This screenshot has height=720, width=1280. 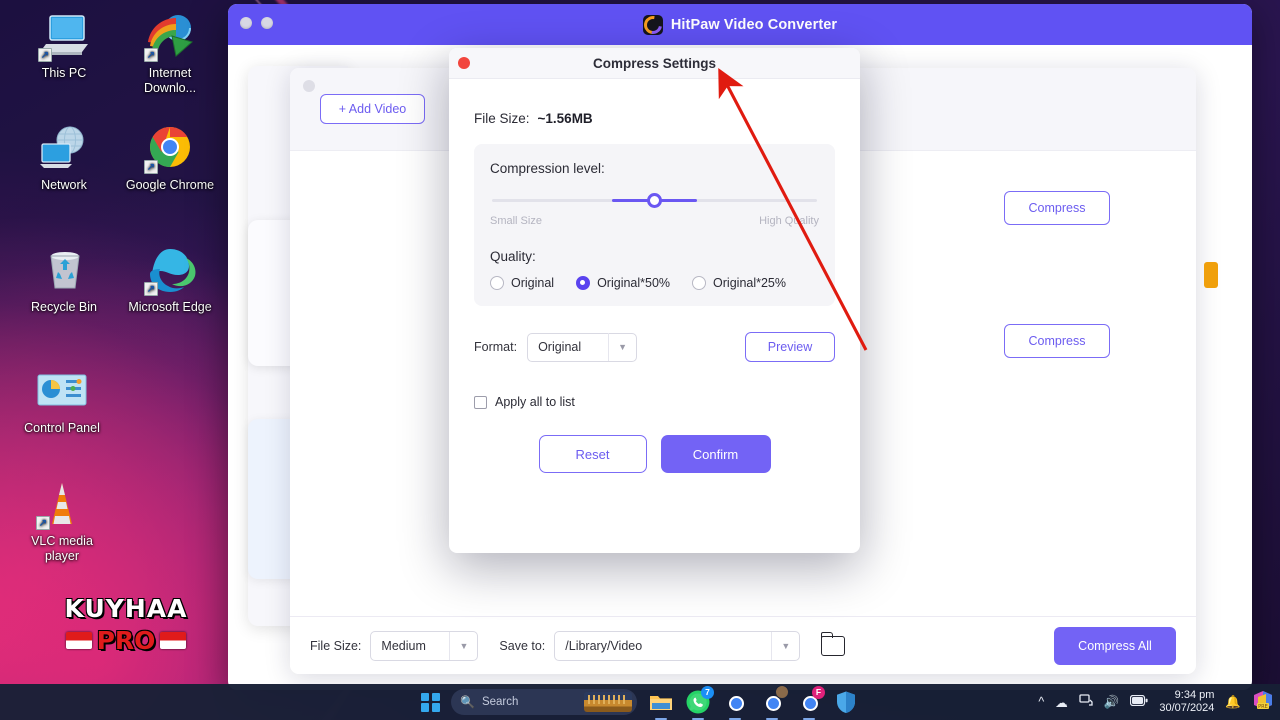 I want to click on system-tray: ^ ☁ 🔊 9:34 pm 30/07/2024 🔔 PRE, so click(x=1156, y=702).